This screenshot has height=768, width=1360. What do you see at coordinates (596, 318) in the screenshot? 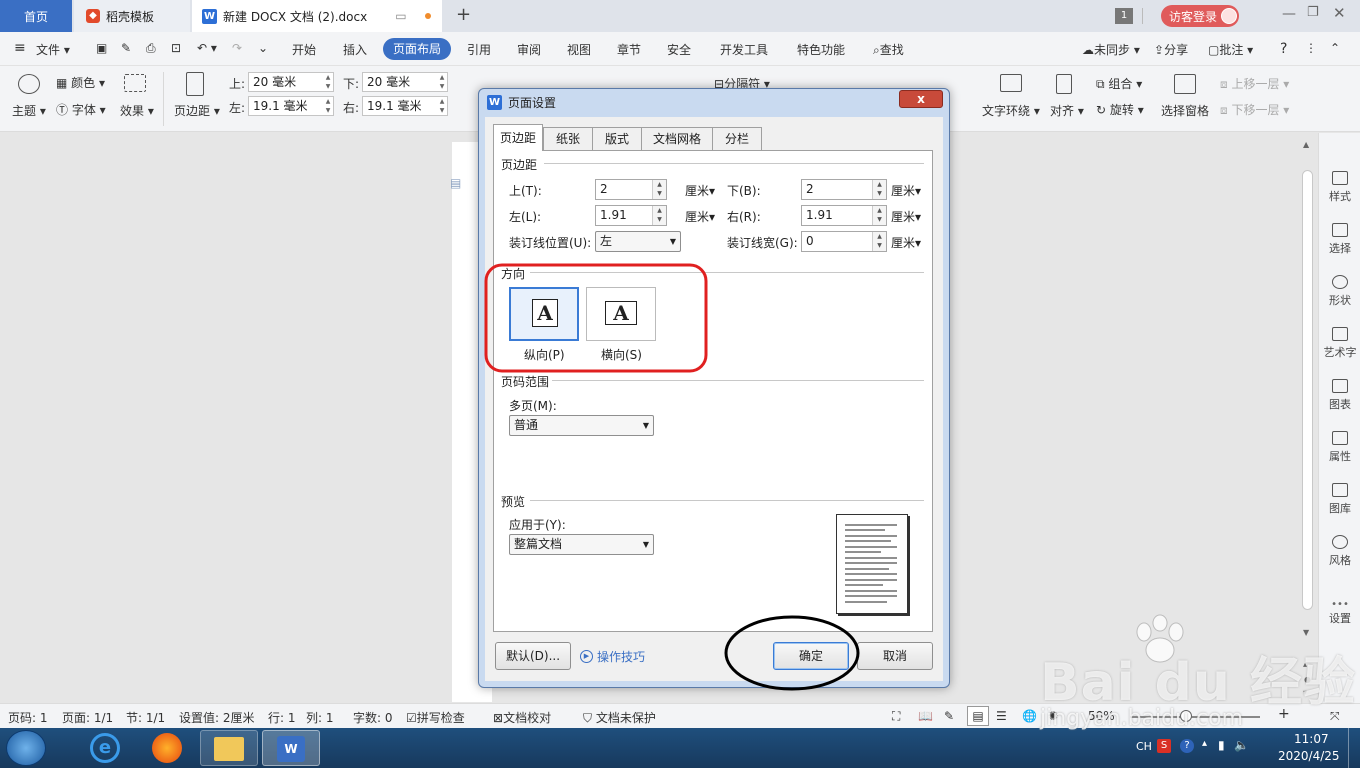
I see `orientation-highlight` at bounding box center [596, 318].